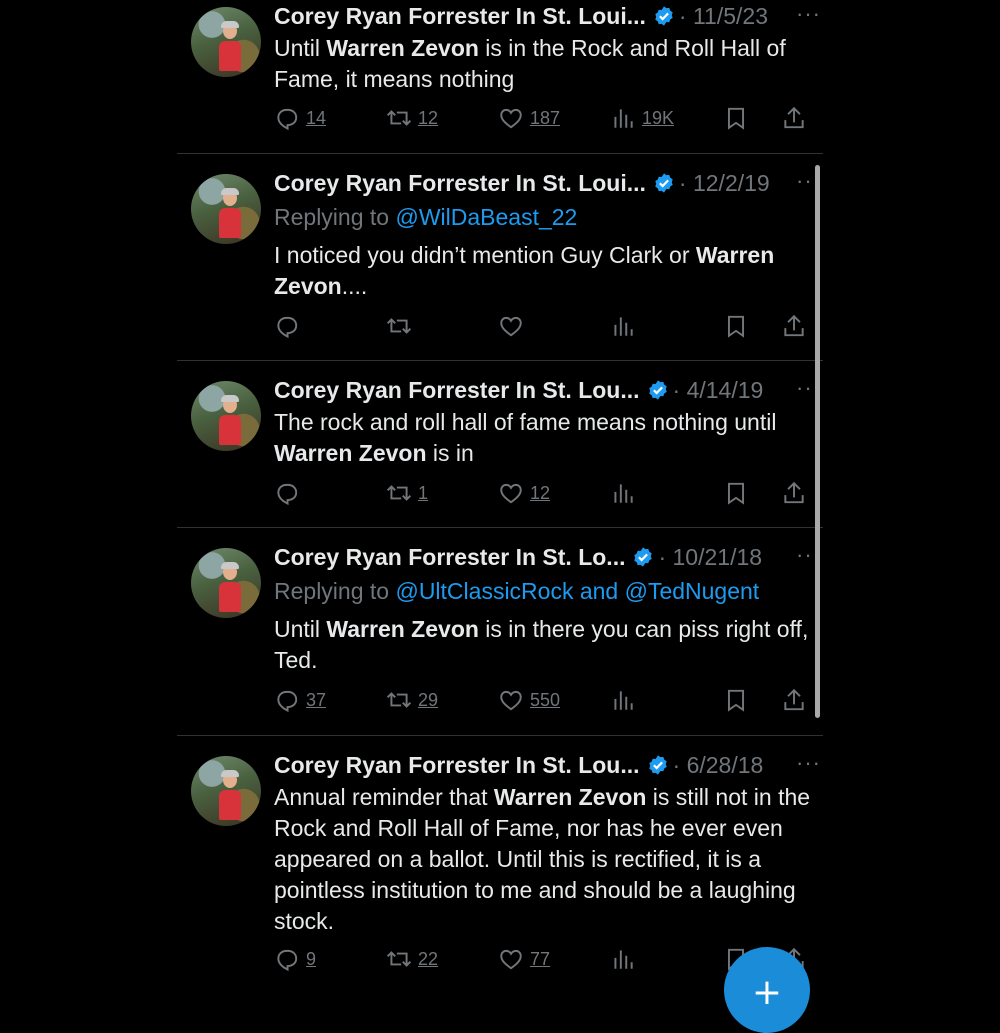 This screenshot has height=1033, width=1000. What do you see at coordinates (412, 700) in the screenshot?
I see `retweet-button: 29` at bounding box center [412, 700].